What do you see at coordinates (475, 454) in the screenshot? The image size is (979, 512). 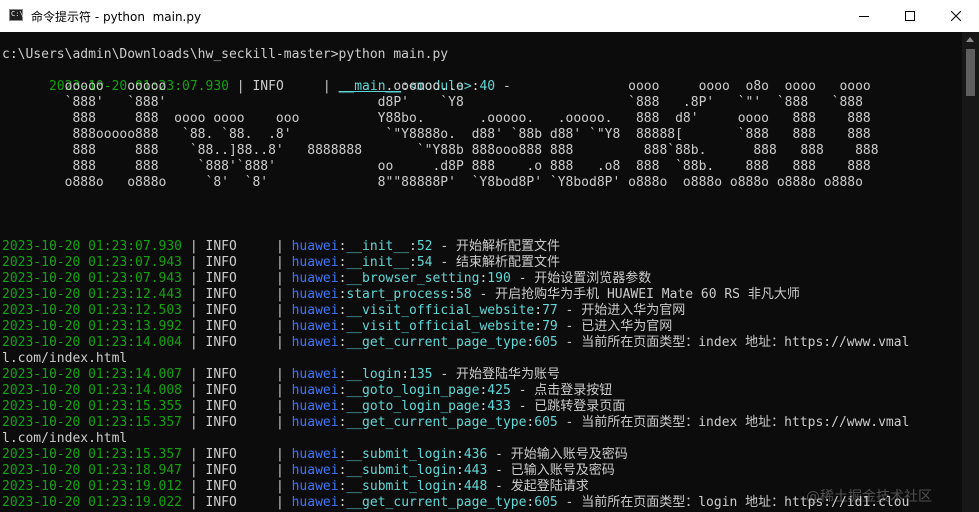 I see `log-line-number: 436` at bounding box center [475, 454].